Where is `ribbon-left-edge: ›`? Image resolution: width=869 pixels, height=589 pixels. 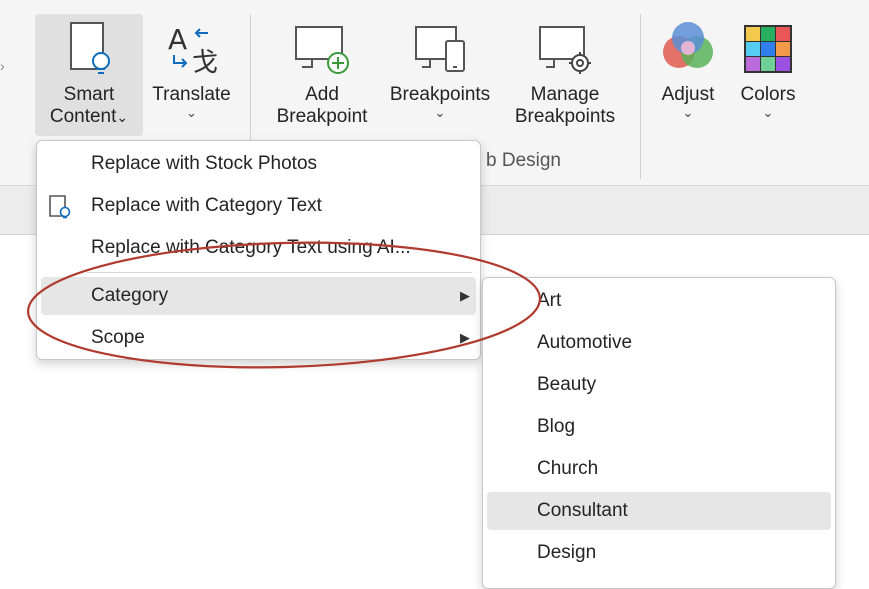
ribbon-left-edge: › is located at coordinates (2, 66).